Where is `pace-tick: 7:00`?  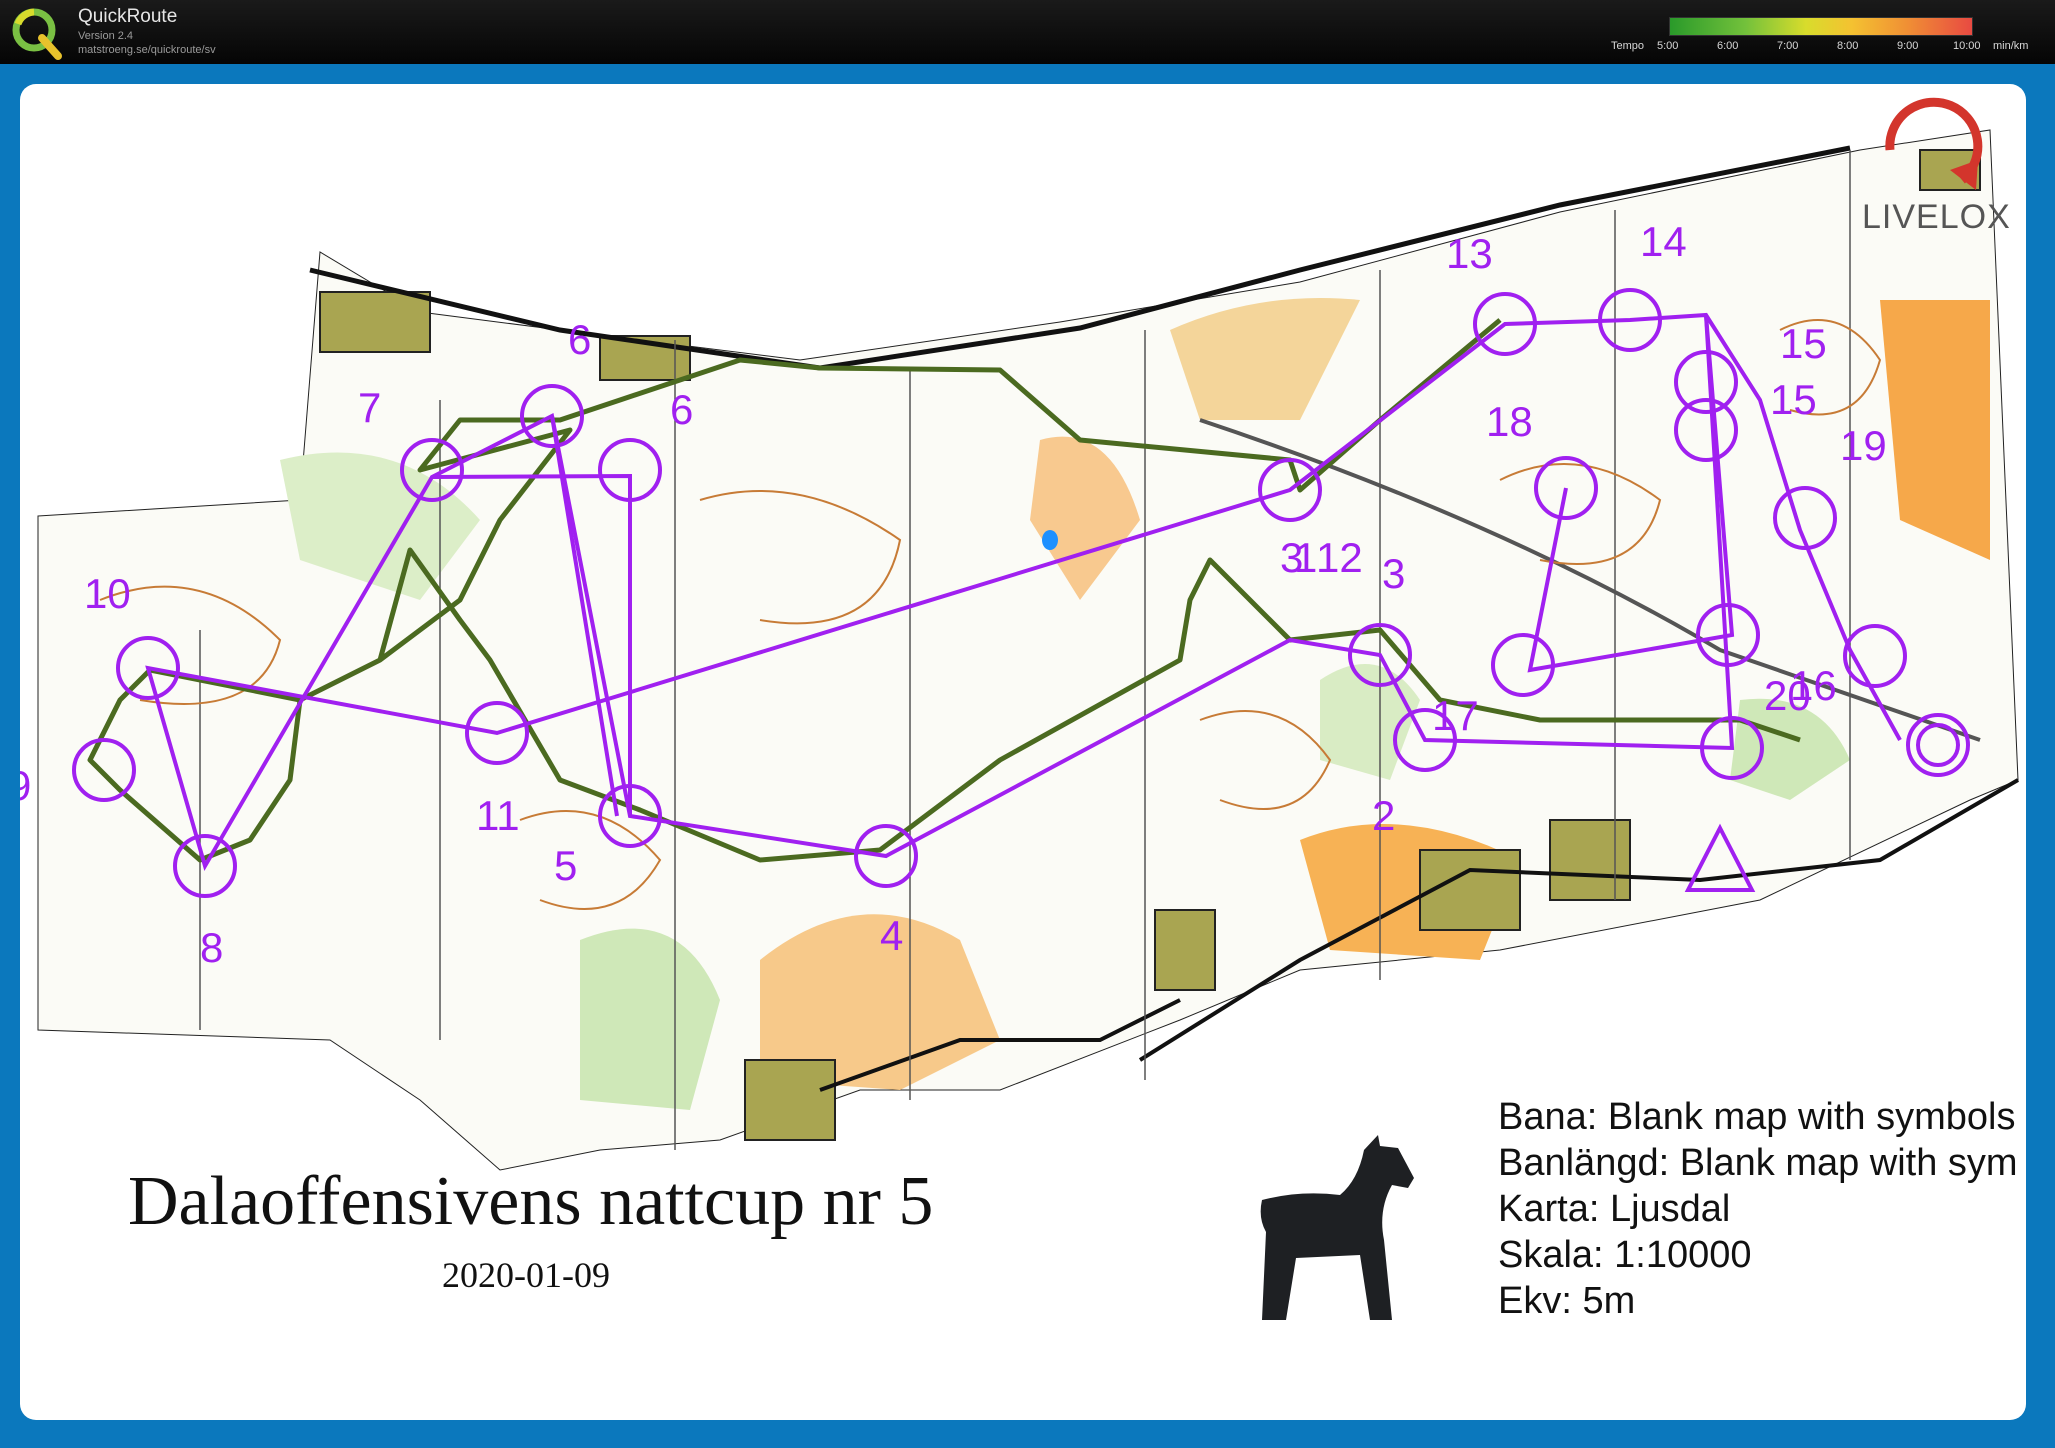 pace-tick: 7:00 is located at coordinates (1788, 46).